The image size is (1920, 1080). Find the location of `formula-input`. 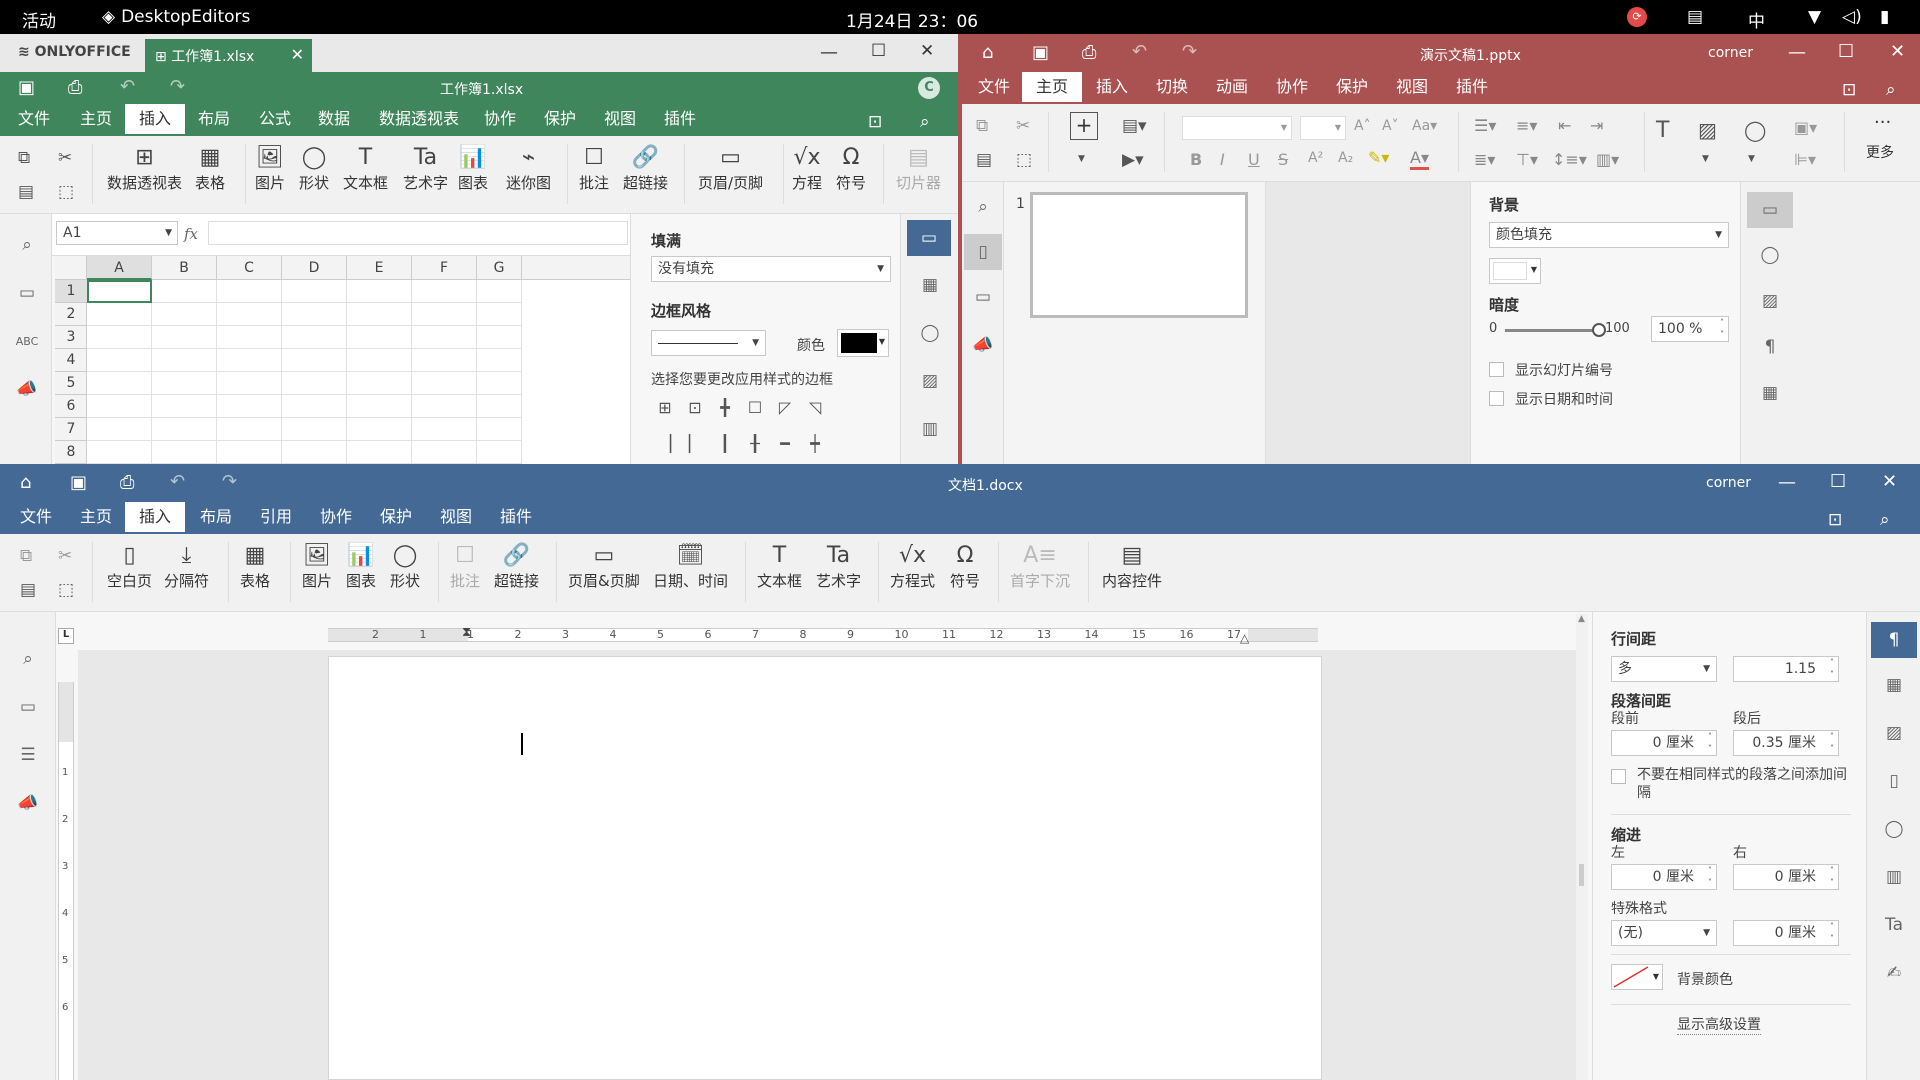

formula-input is located at coordinates (418, 233).